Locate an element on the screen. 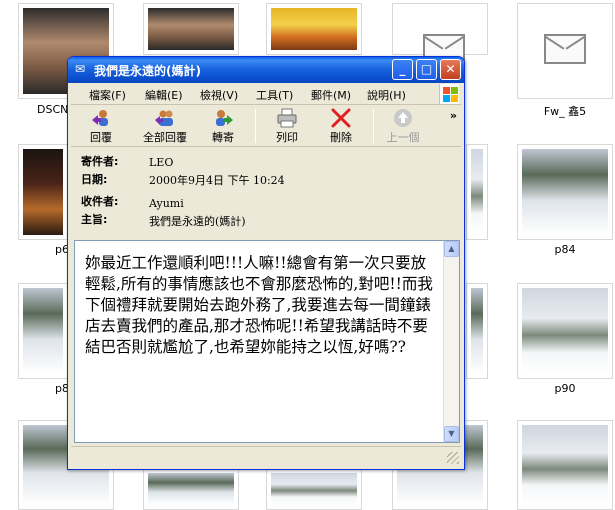 The width and height of the screenshot is (615, 510). delete-icon is located at coordinates (341, 118).